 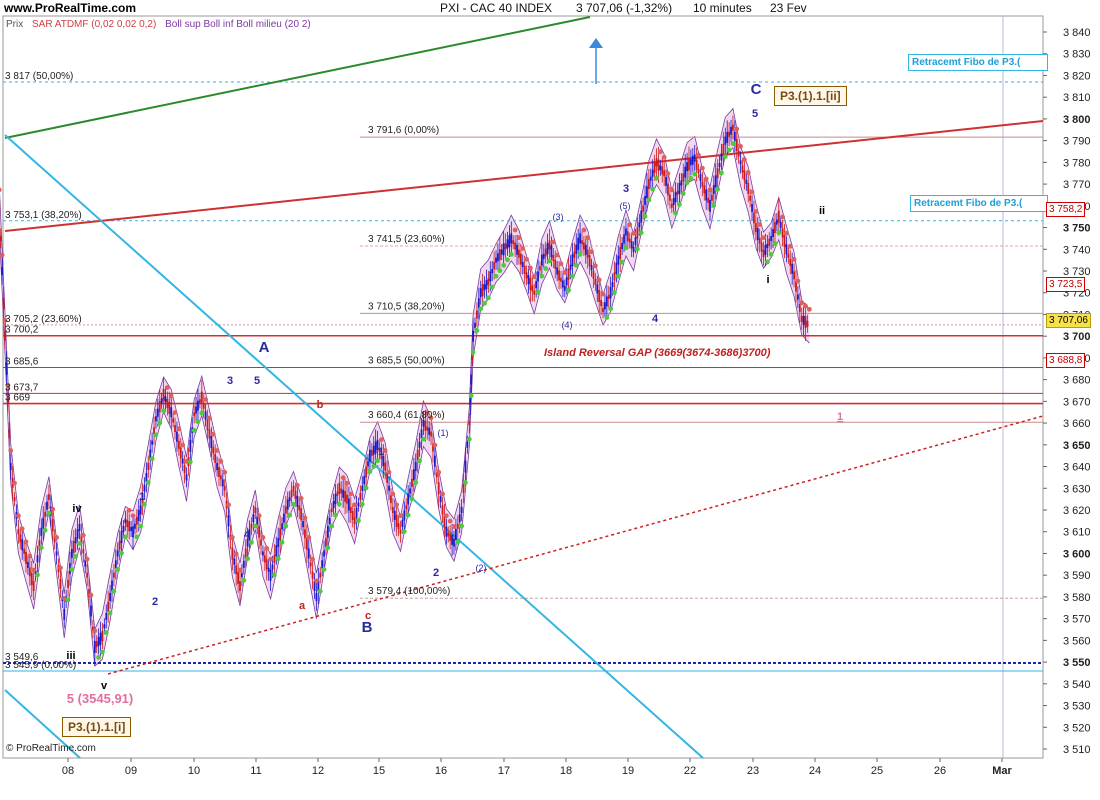 I want to click on wave-label: b, so click(x=320, y=405).